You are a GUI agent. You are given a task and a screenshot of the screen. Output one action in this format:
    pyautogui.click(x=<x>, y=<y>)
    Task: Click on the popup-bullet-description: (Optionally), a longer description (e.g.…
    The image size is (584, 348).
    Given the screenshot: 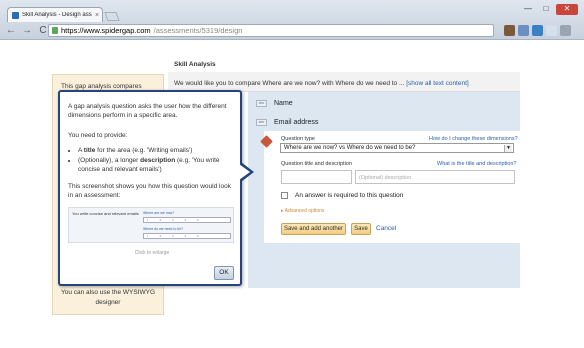 What is the action you would take?
    pyautogui.click(x=153, y=165)
    